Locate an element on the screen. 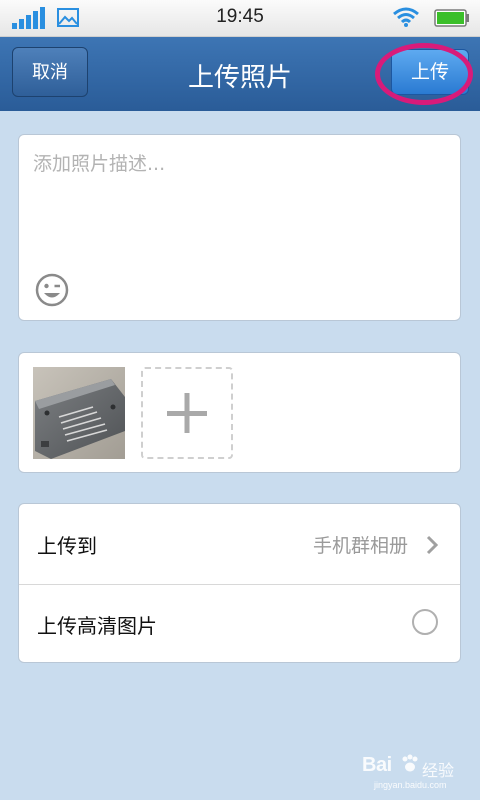  upload-to-label: 上传到 is located at coordinates (67, 546).